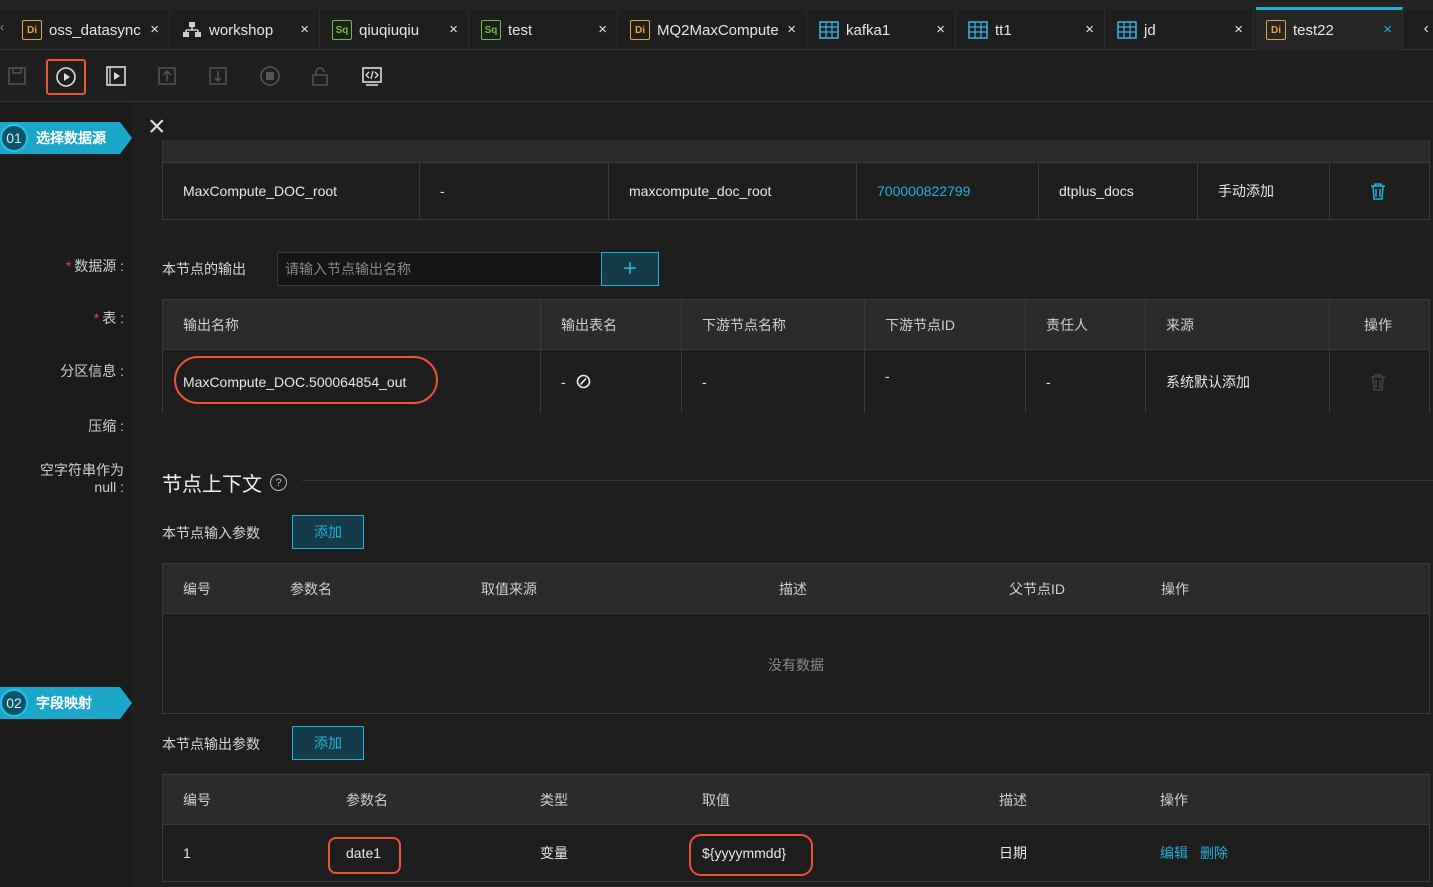 Image resolution: width=1433 pixels, height=887 pixels. Describe the element at coordinates (17, 76) in the screenshot. I see `save-button` at that location.